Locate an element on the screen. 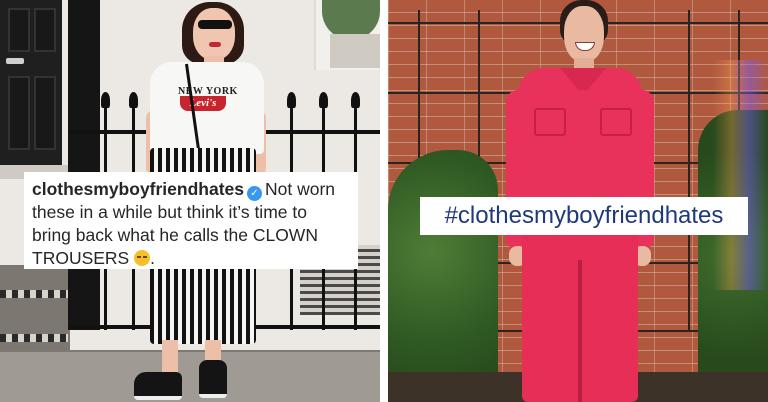 This screenshot has height=402, width=768. shrub is located at coordinates (443, 276).